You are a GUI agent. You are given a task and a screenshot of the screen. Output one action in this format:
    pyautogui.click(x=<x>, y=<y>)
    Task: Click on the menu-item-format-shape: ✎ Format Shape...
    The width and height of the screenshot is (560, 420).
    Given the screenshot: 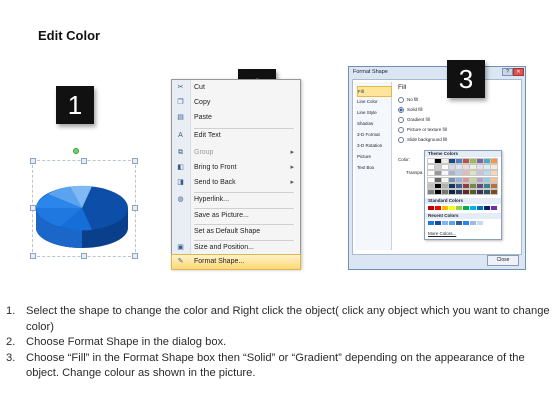 What is the action you would take?
    pyautogui.click(x=236, y=262)
    